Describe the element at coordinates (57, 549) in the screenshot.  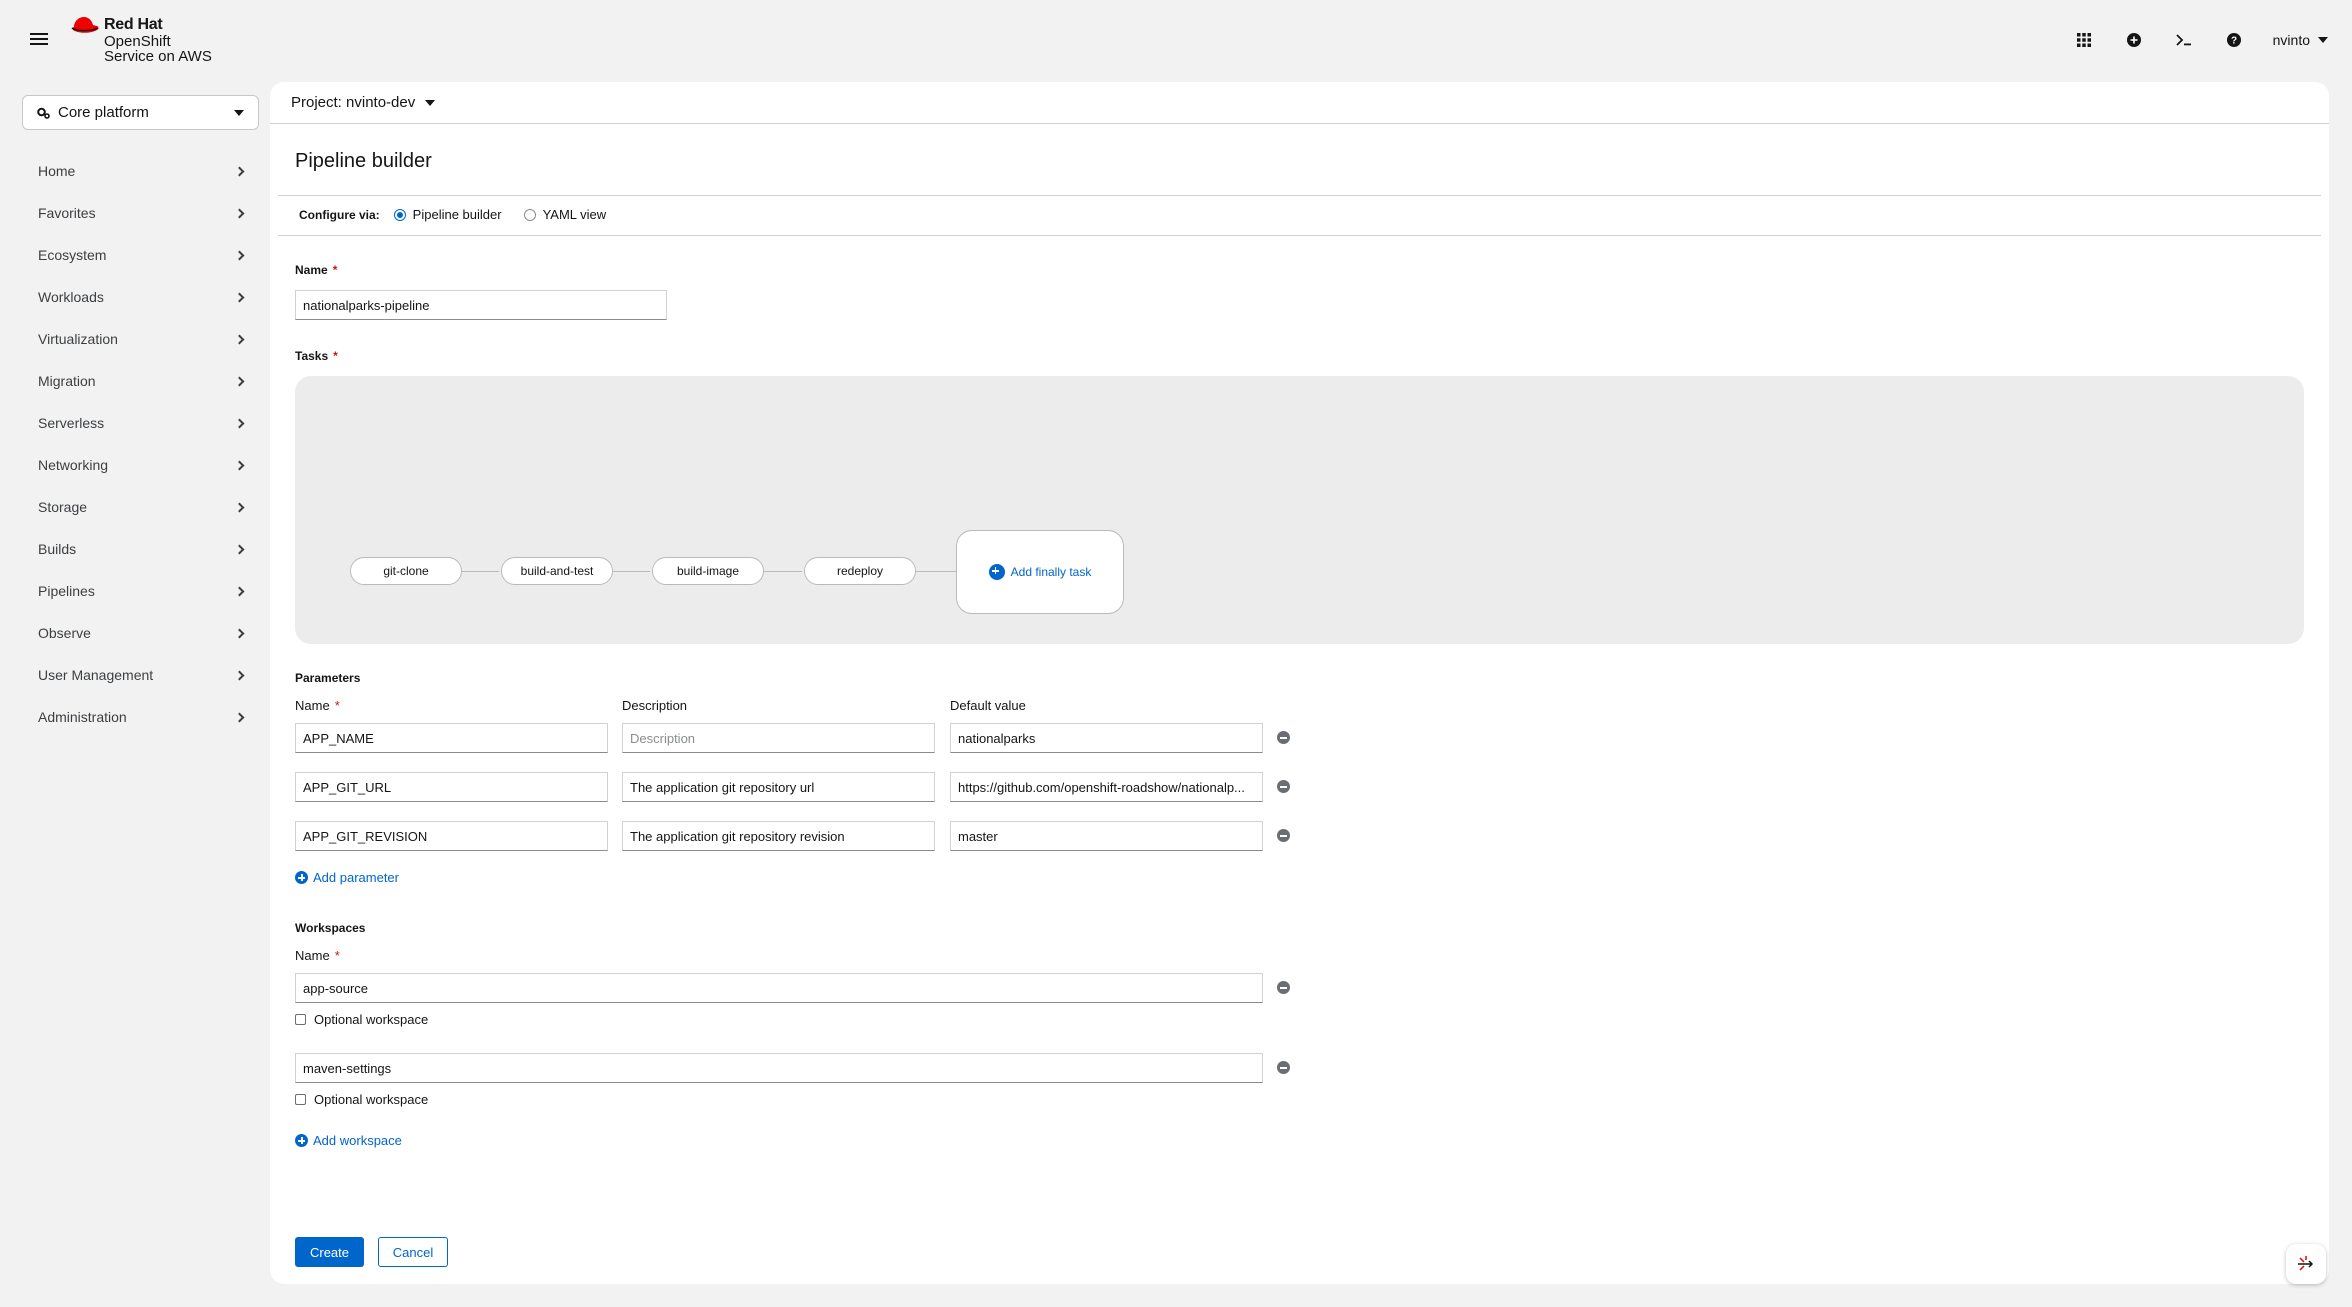
I see `sidebar-item-label: Builds` at that location.